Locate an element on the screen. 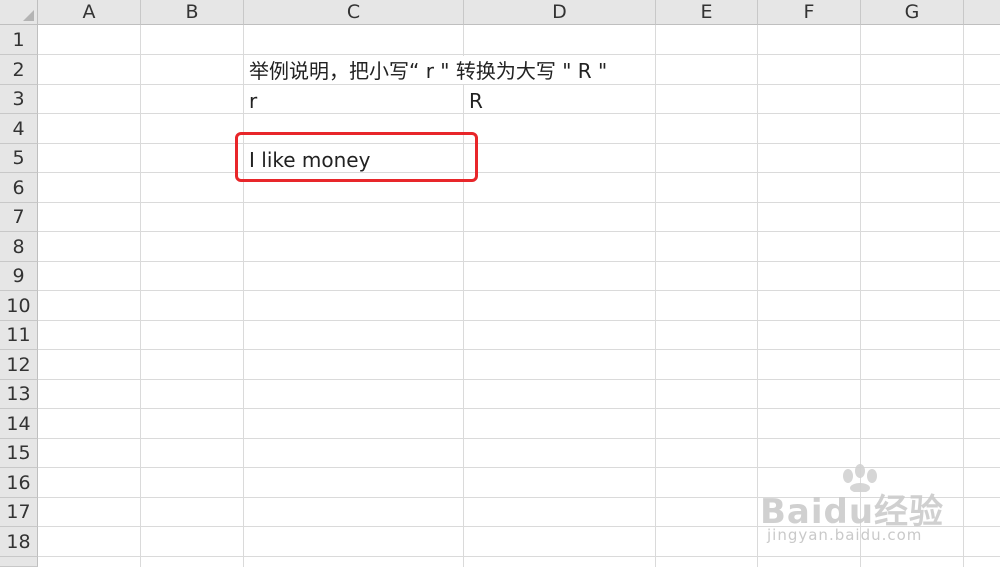 The height and width of the screenshot is (567, 1000). row-header-18: 18 is located at coordinates (19, 542).